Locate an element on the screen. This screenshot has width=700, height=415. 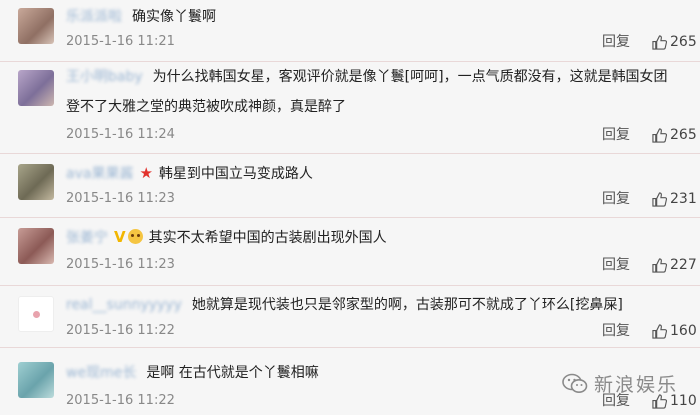
like-button: 227 is located at coordinates (674, 265).